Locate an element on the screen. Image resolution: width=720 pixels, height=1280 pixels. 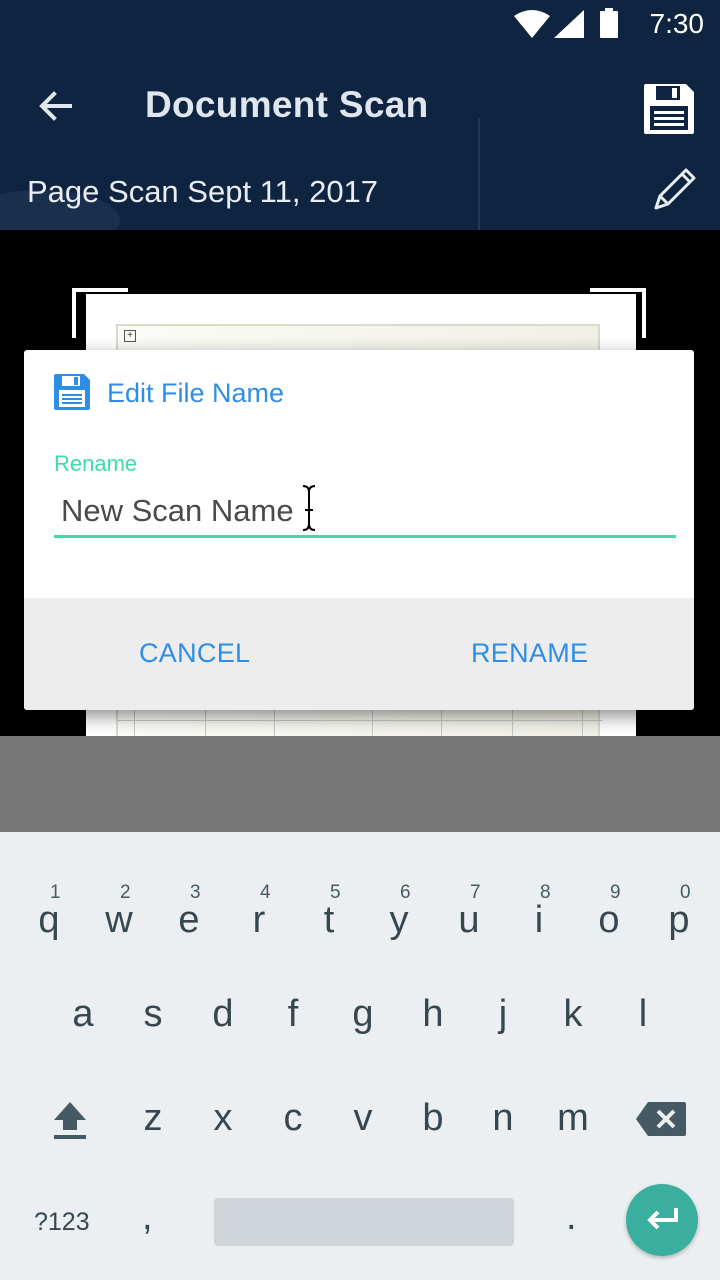
key-v: v is located at coordinates (363, 1090).